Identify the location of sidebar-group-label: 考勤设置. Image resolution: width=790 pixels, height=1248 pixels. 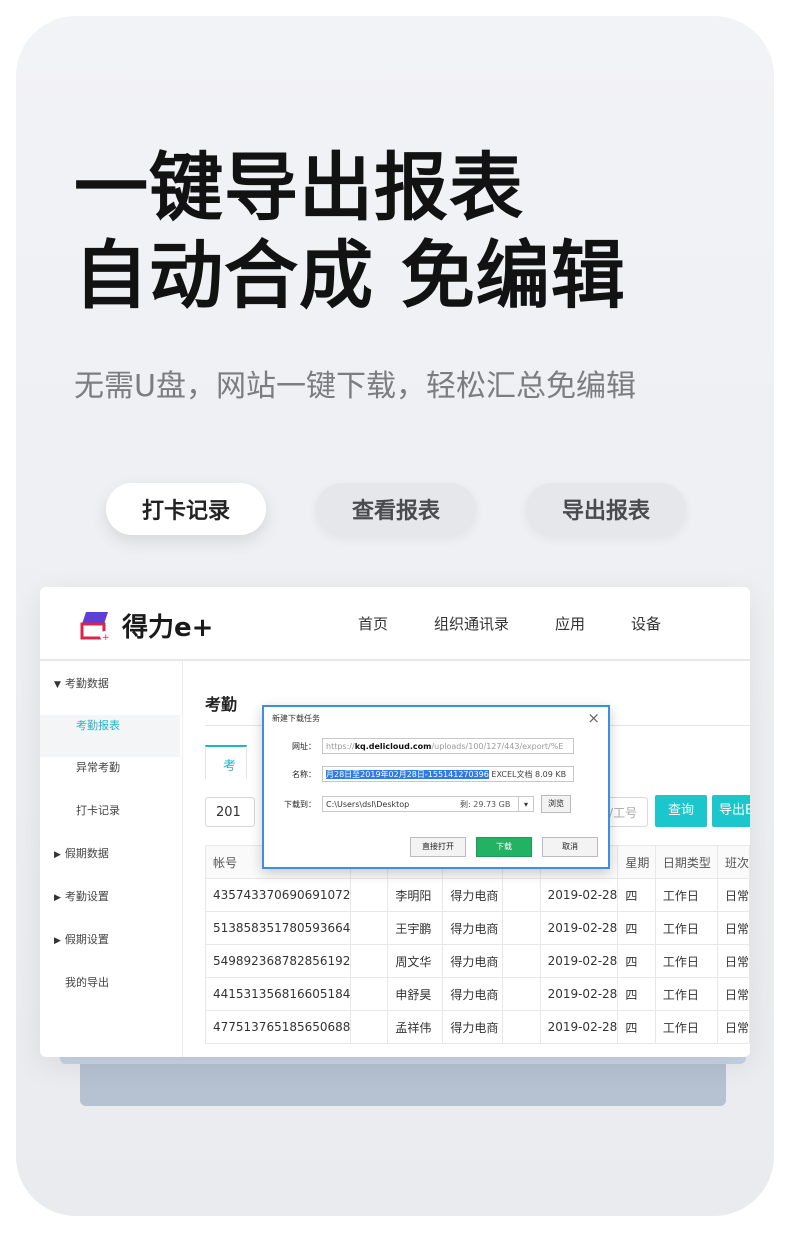
(86, 896).